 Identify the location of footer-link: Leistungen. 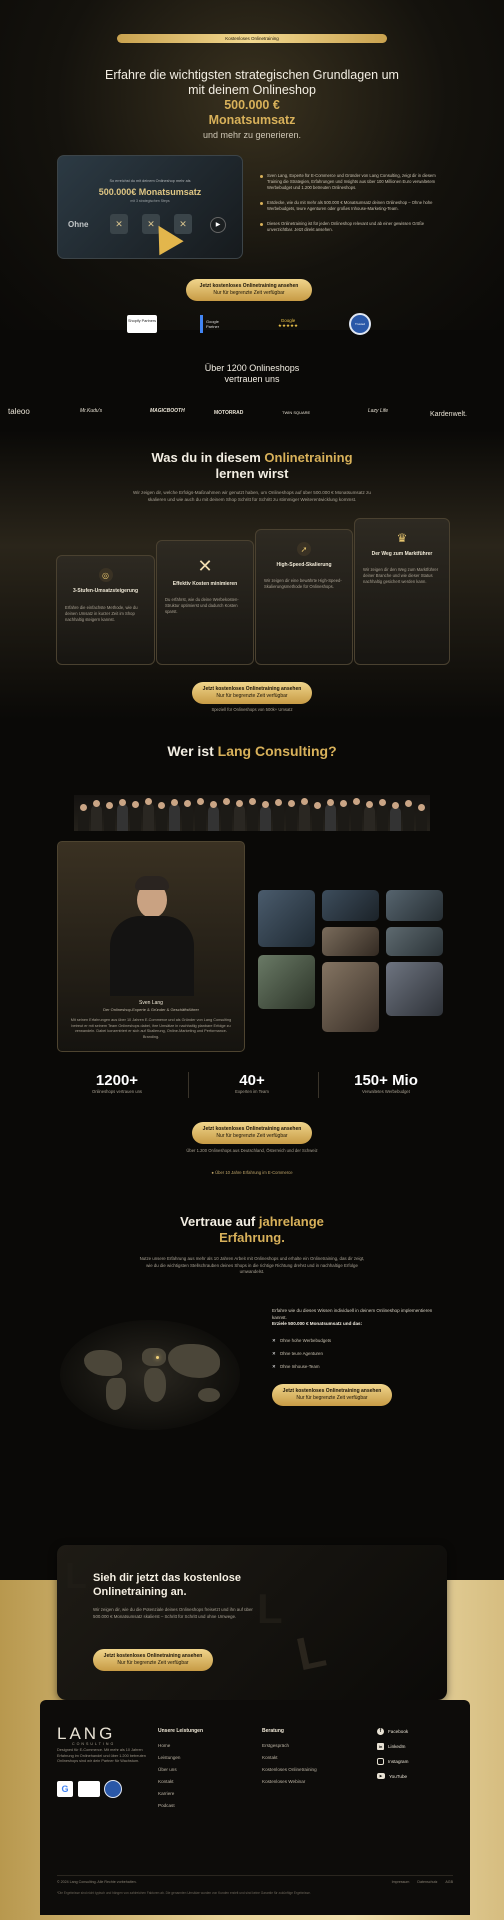
(180, 1757).